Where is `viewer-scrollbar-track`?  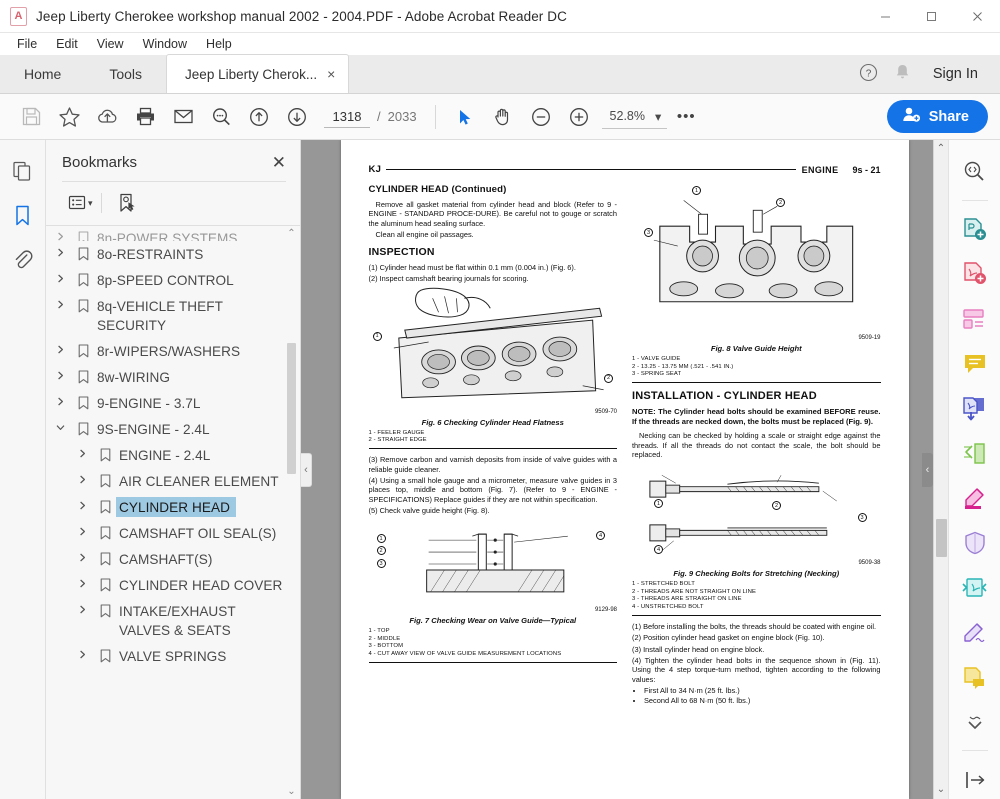
viewer-scrollbar-track is located at coordinates (941, 469).